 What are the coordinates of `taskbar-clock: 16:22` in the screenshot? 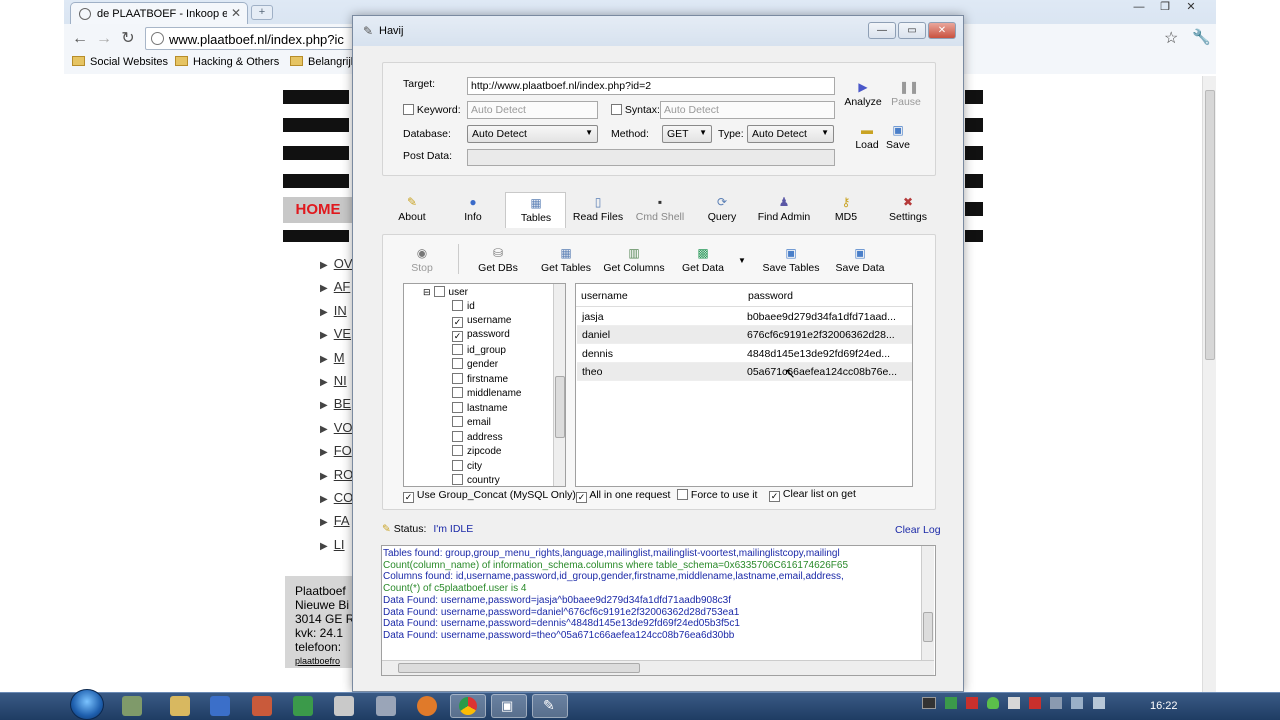 It's located at (1164, 706).